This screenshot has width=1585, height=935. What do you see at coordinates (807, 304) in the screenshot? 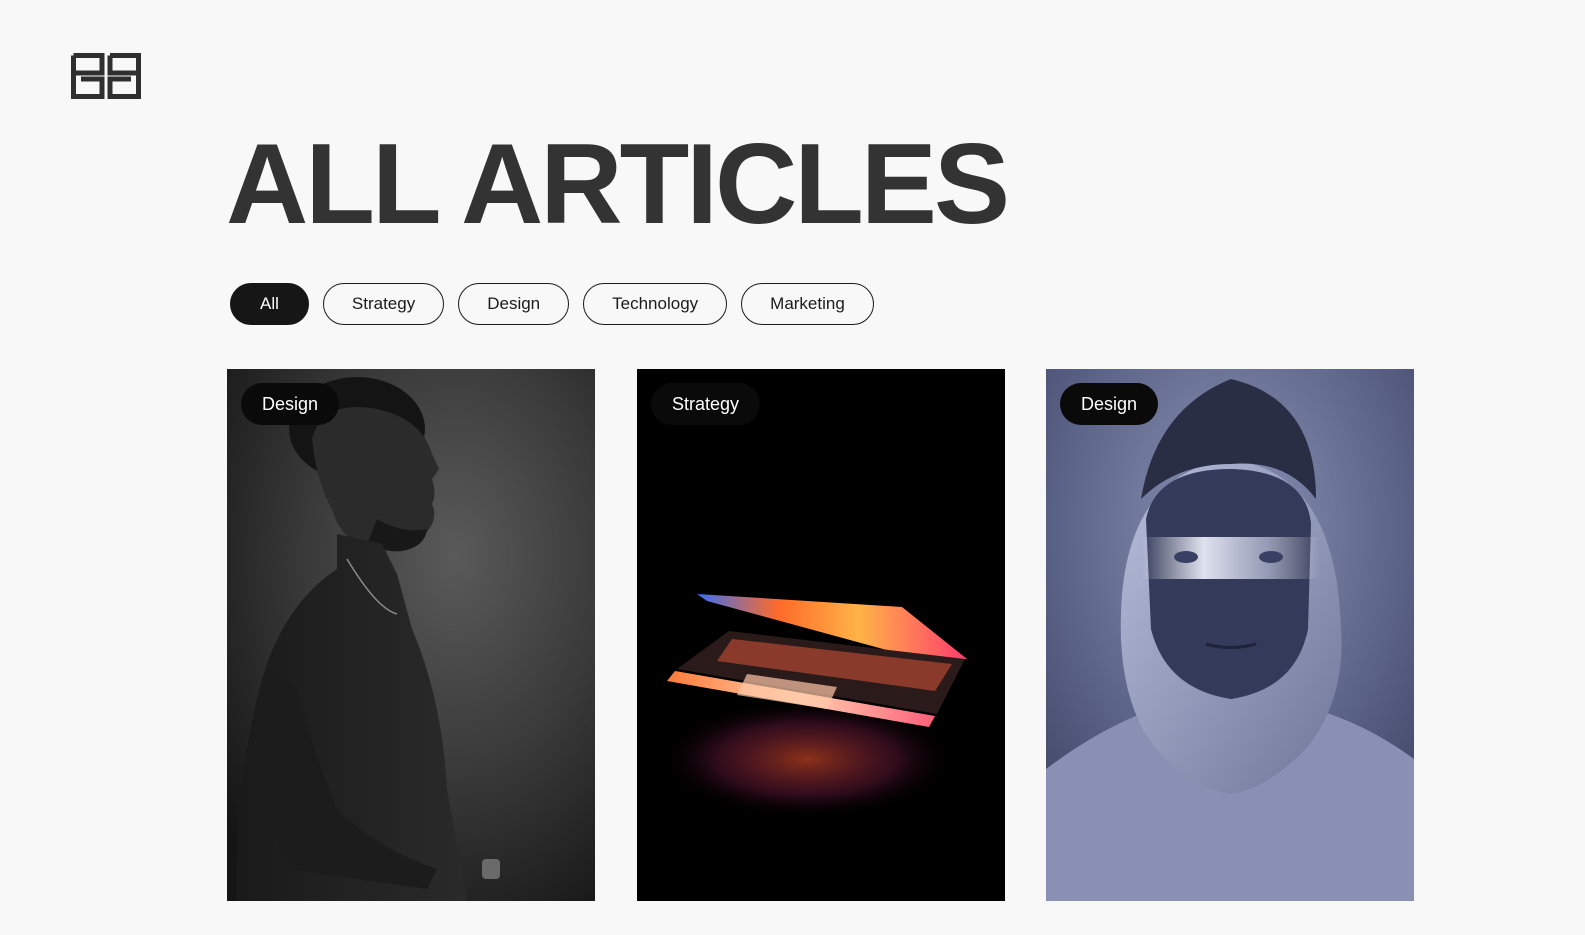
I see `filter-marketing: Marketing` at bounding box center [807, 304].